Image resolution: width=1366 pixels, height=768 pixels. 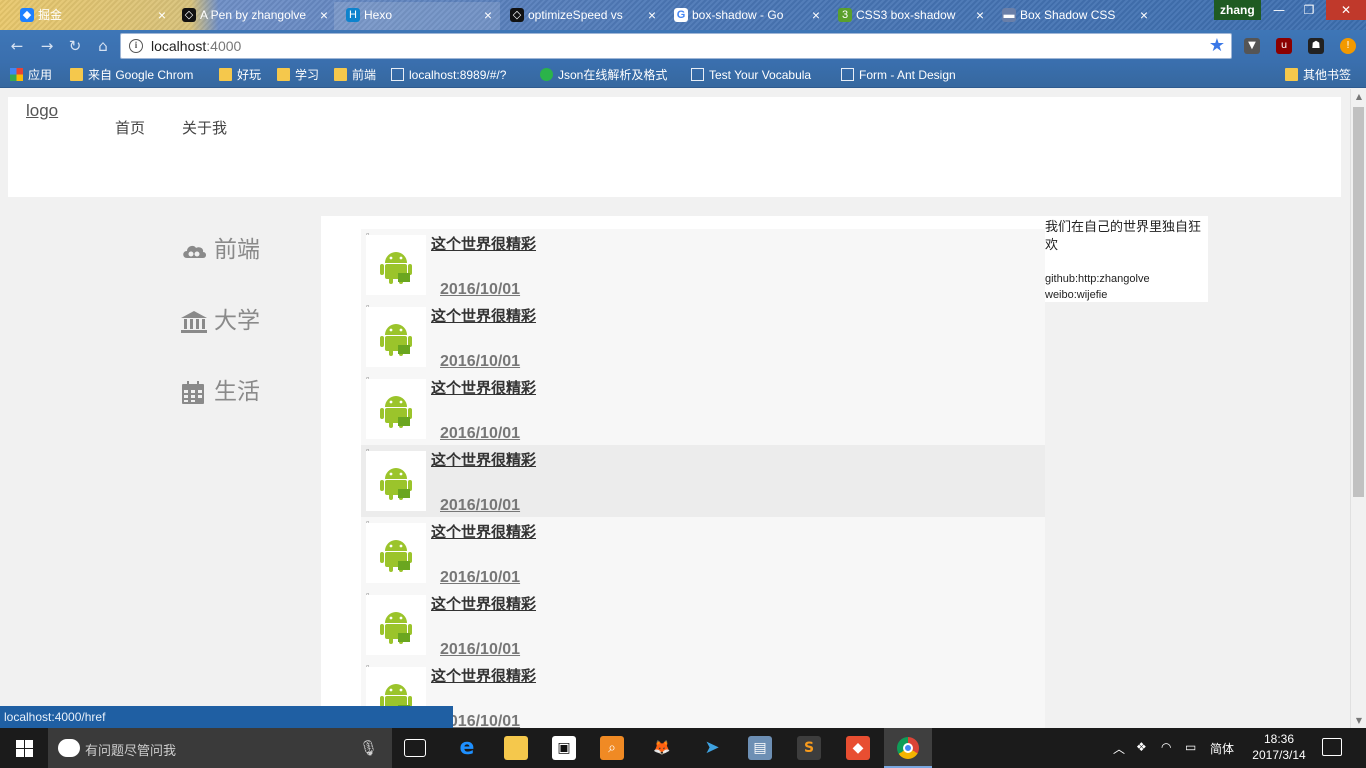 I want to click on telegram-icon: ➤, so click(x=712, y=748).